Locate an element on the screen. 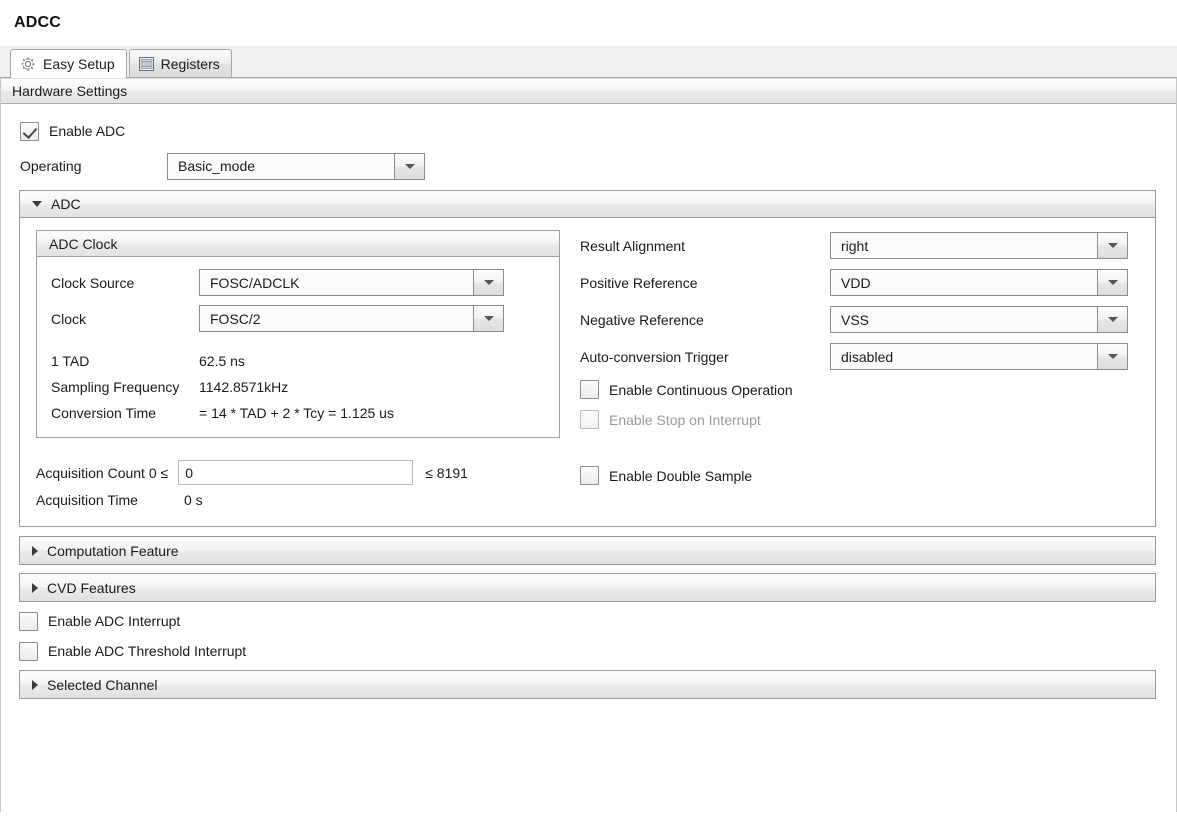  operating-mode-select: Basic_mode is located at coordinates (296, 166).